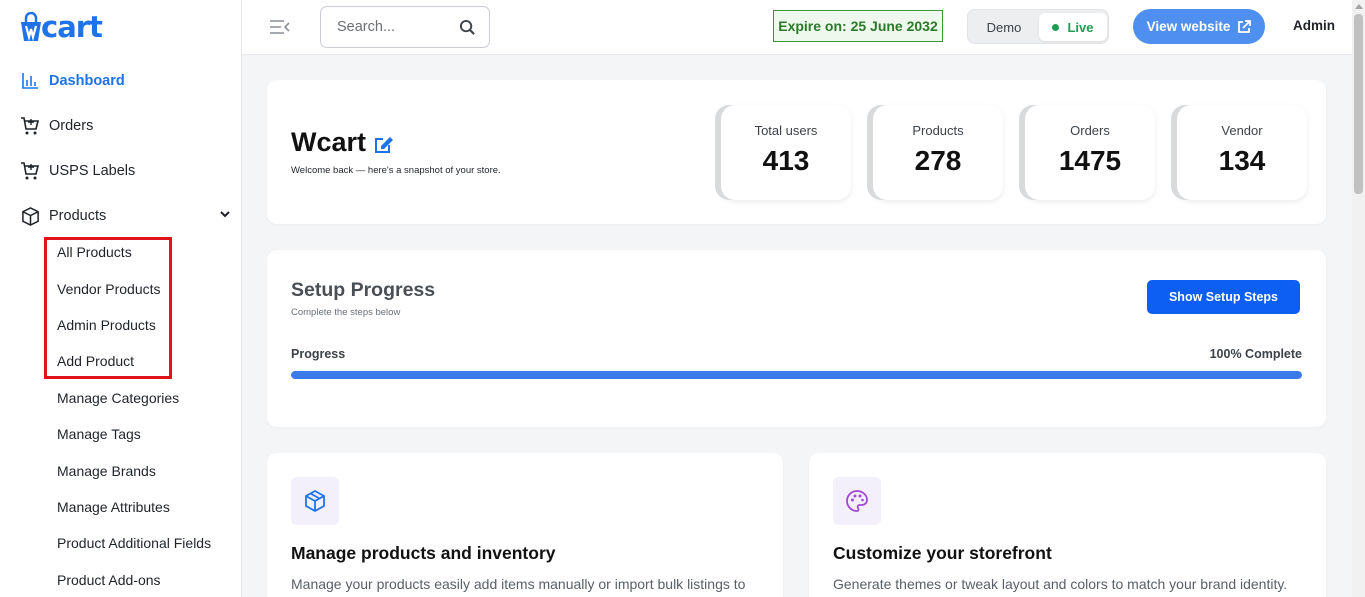 This screenshot has height=597, width=1365. I want to click on progress-bar-fill, so click(796, 375).